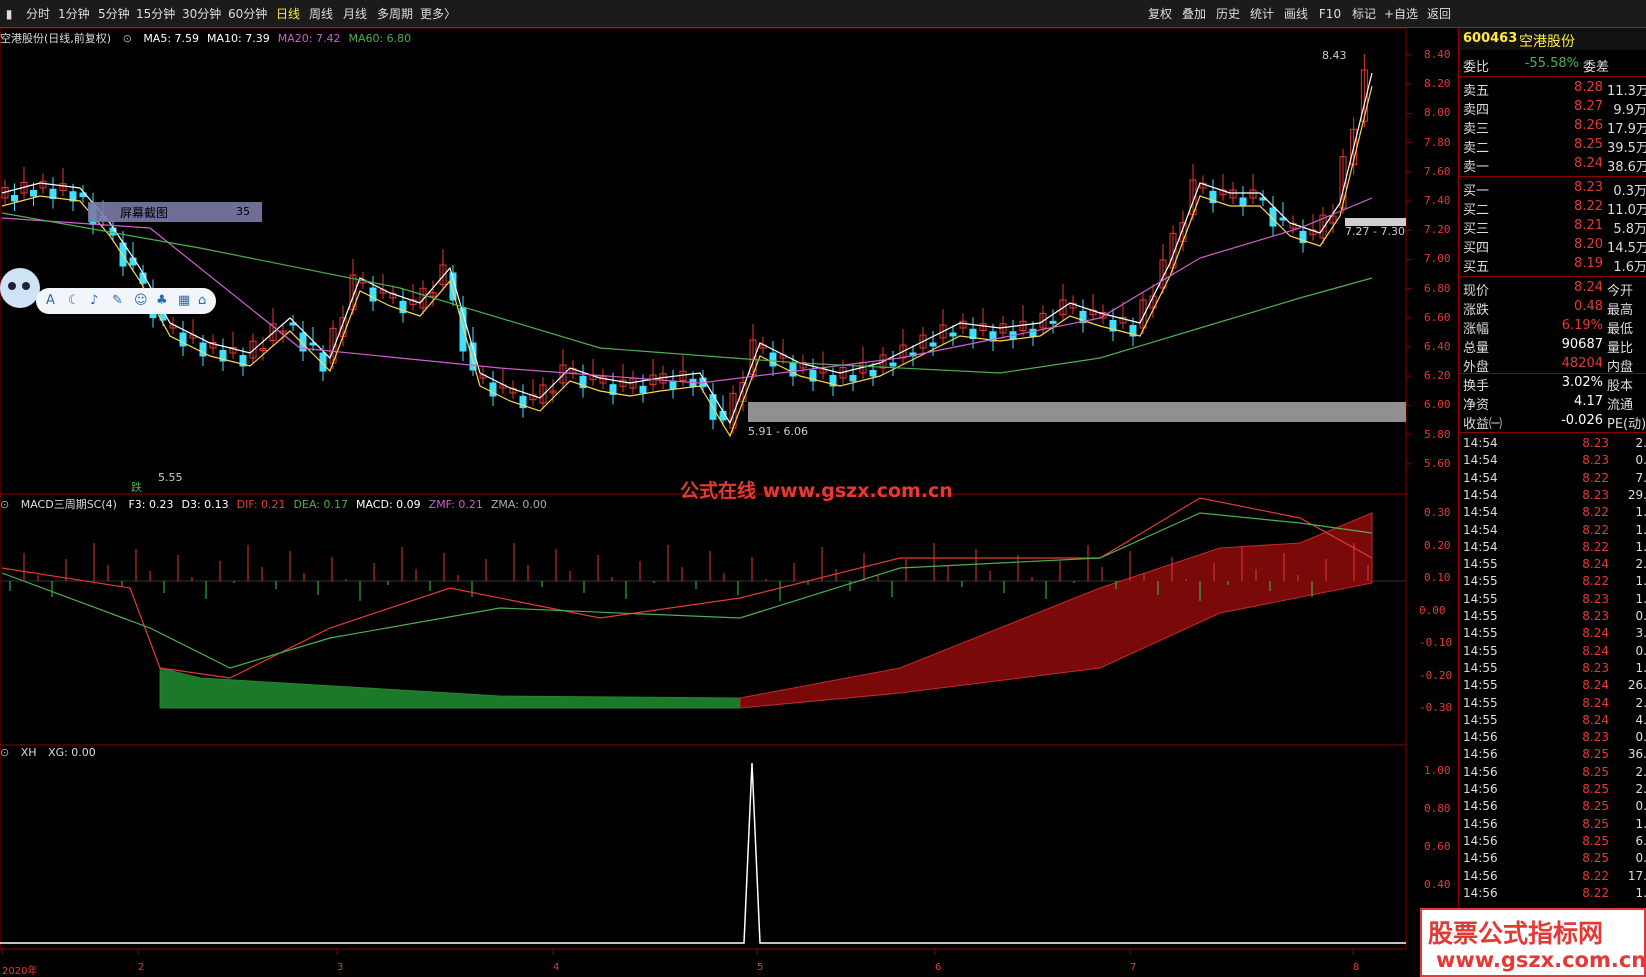 The height and width of the screenshot is (977, 1646). Describe the element at coordinates (1077, 412) in the screenshot. I see `support-zone` at that location.